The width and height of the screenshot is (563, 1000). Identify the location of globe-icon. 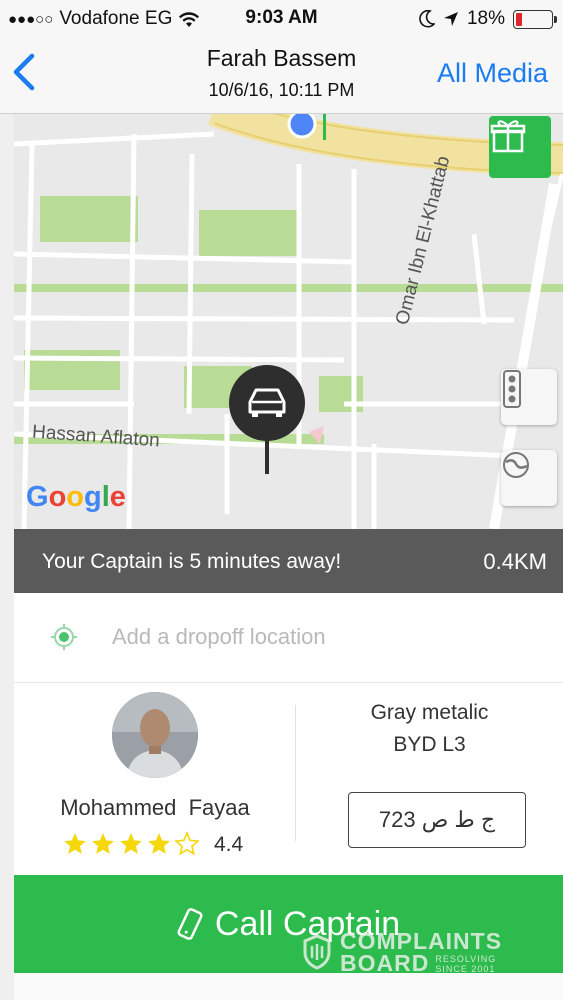
(516, 465).